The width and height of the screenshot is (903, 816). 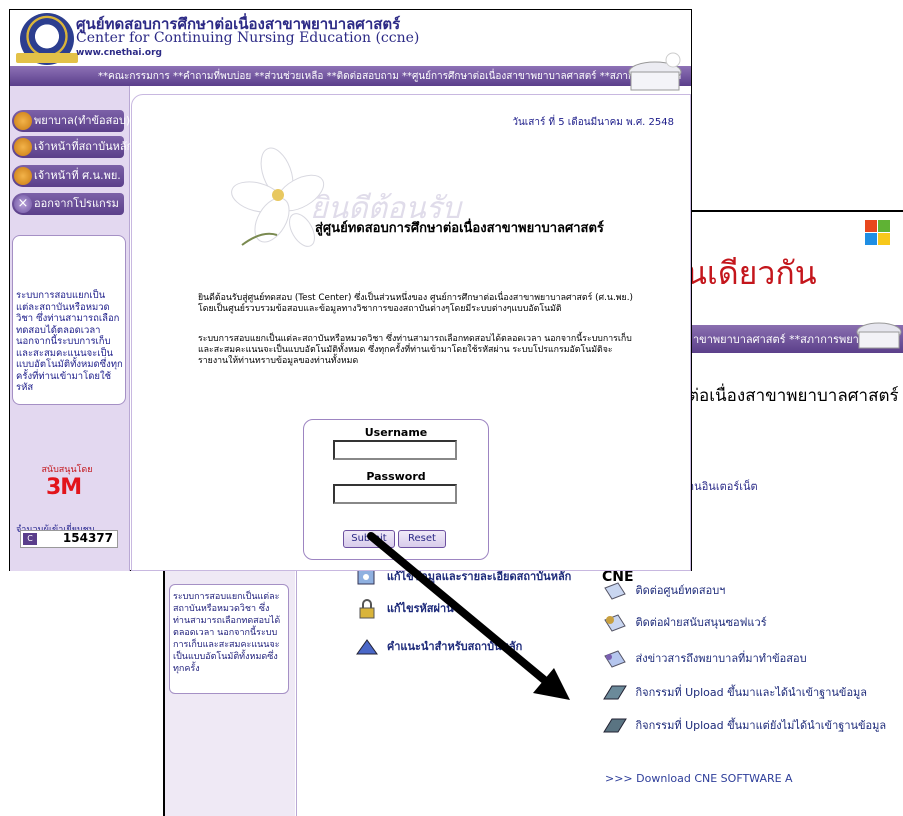 I want to click on envelope-stamp-icon, so click(x=615, y=623).